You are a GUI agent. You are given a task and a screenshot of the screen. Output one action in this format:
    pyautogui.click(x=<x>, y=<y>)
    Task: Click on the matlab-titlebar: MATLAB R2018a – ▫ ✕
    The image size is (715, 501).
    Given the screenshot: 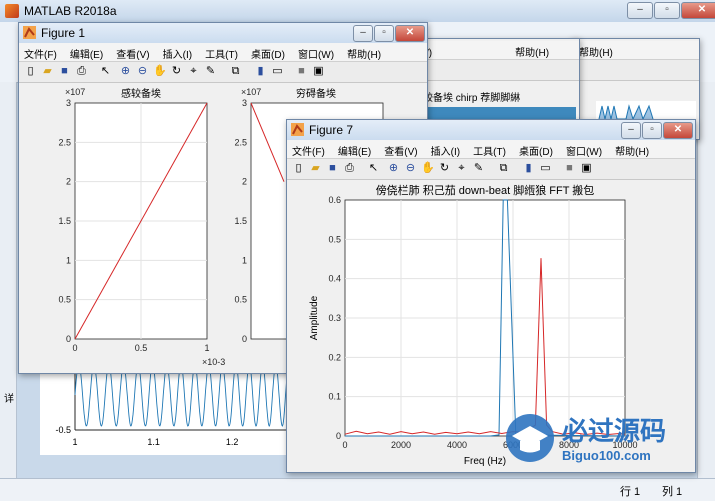 What is the action you would take?
    pyautogui.click(x=357, y=11)
    